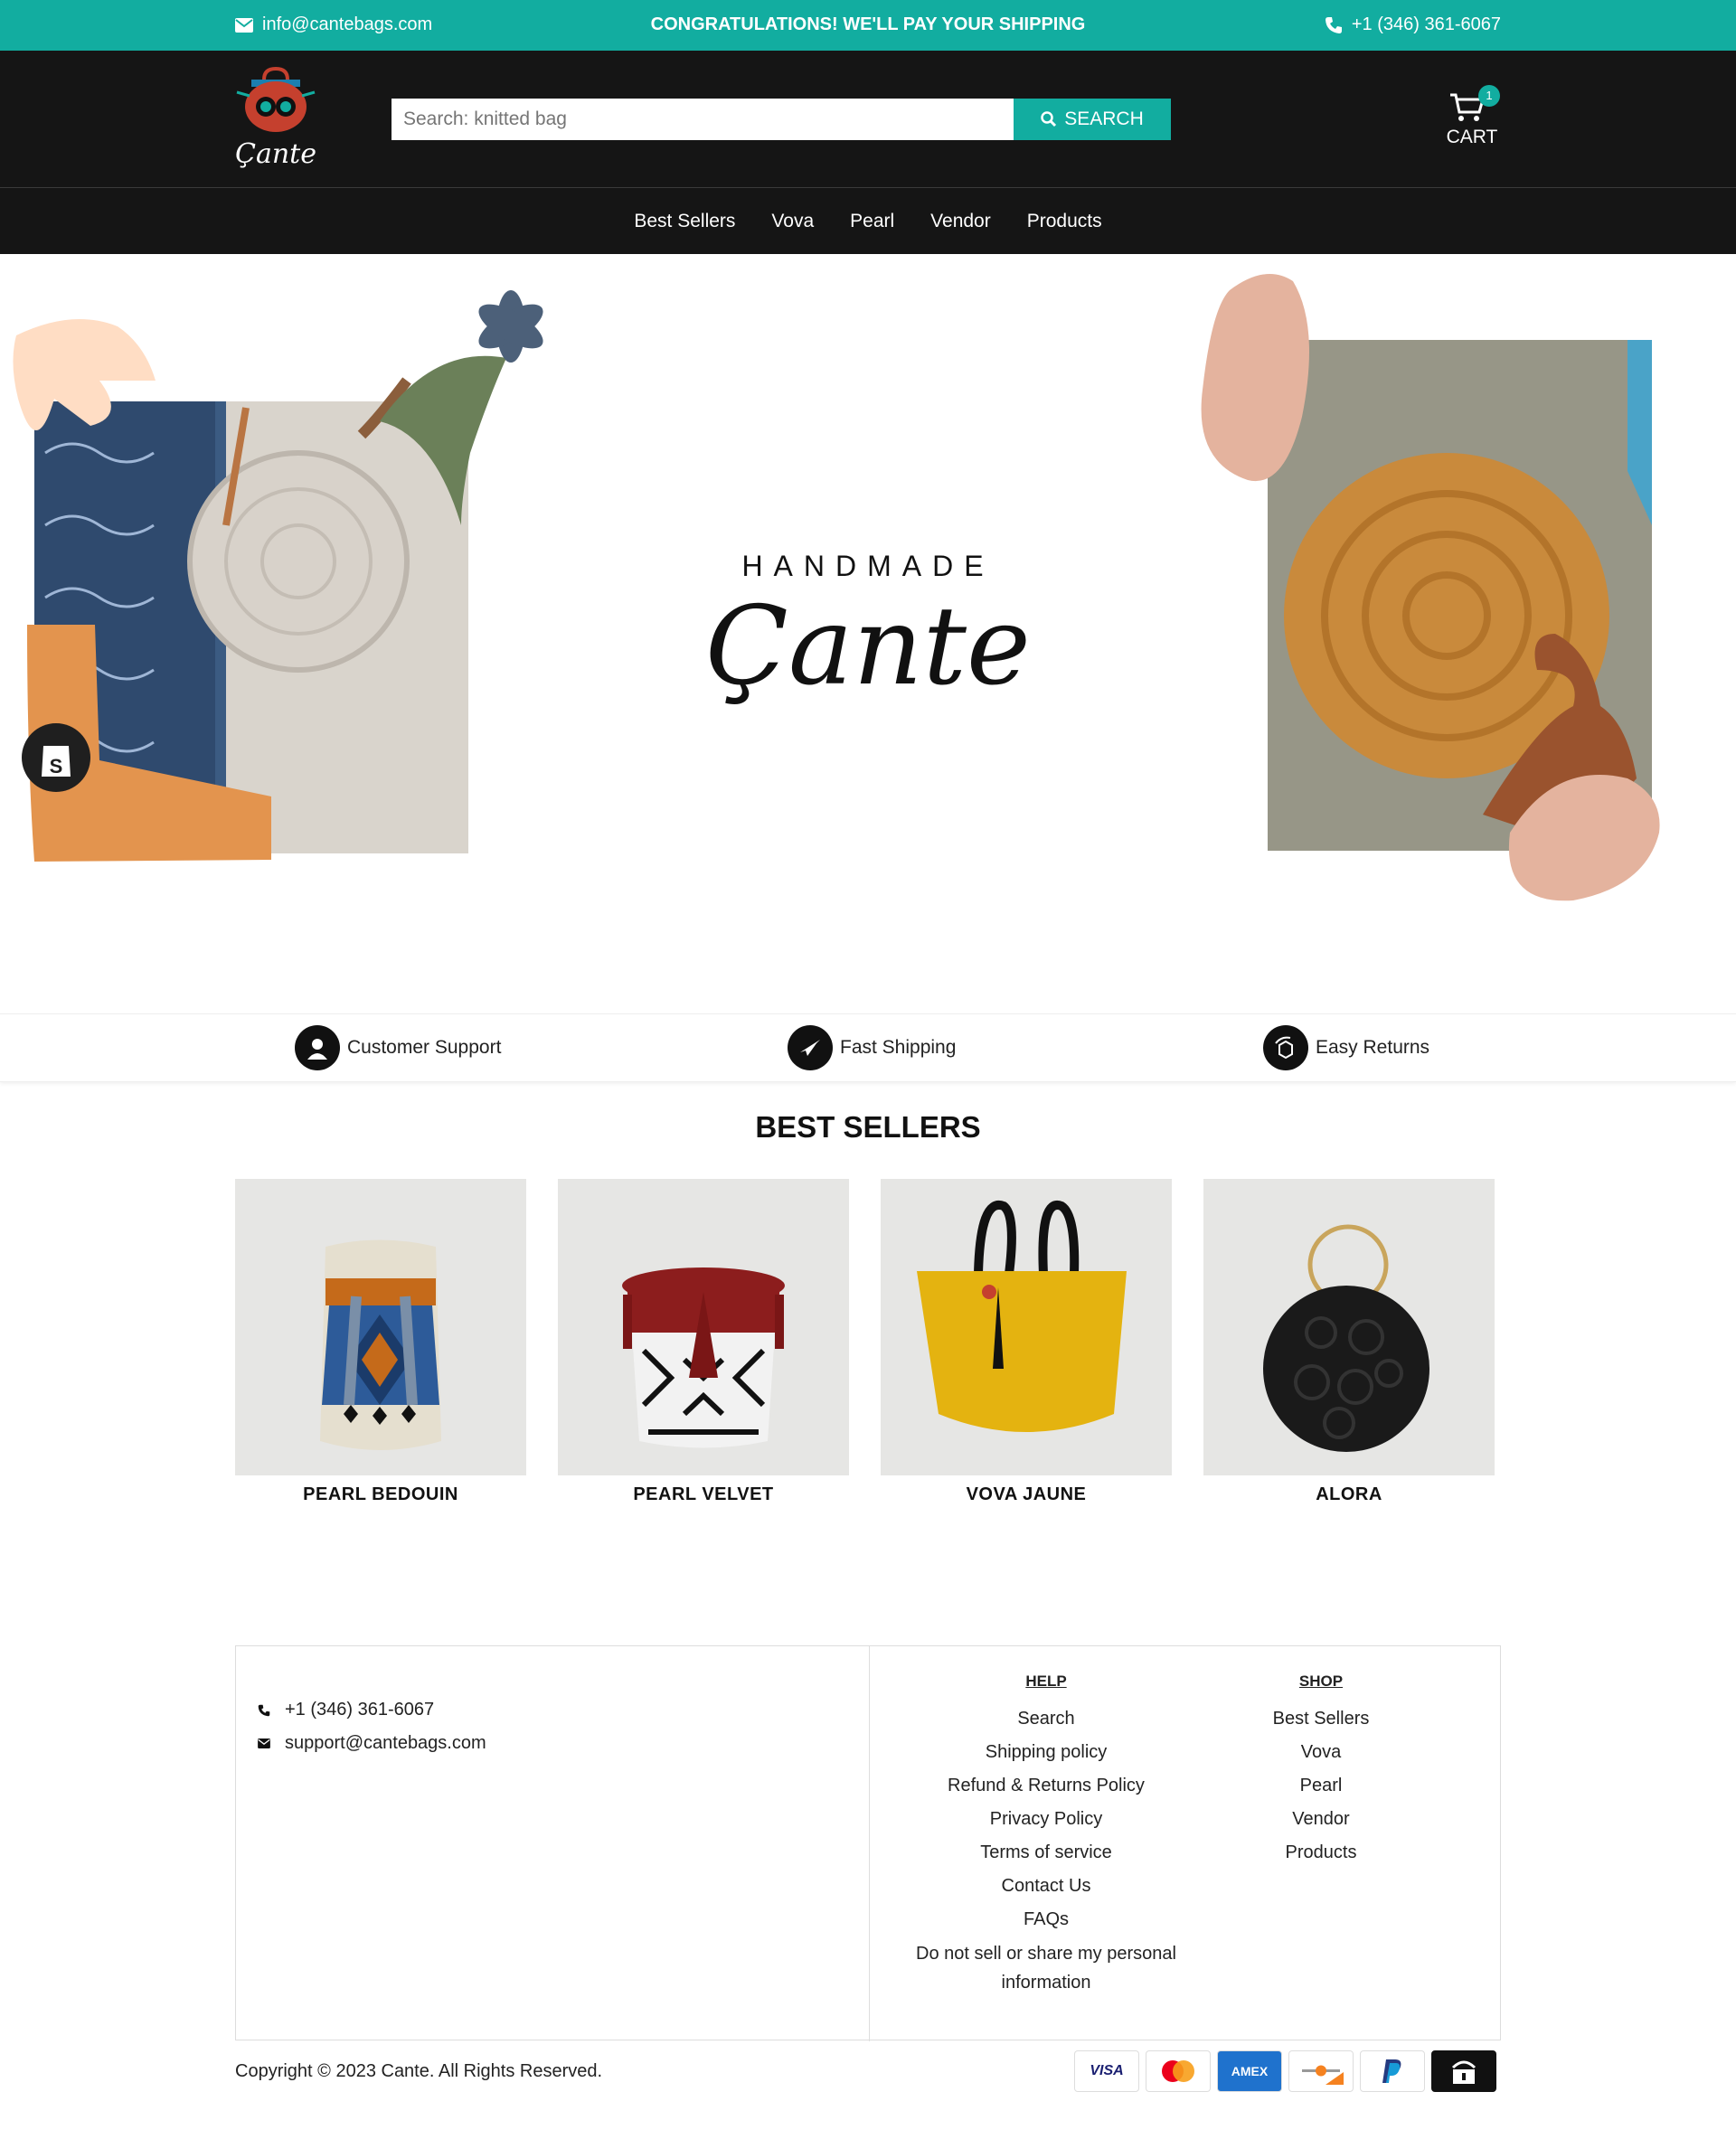 Image resolution: width=1736 pixels, height=2139 pixels. Describe the element at coordinates (1285, 1048) in the screenshot. I see `return-box-icon` at that location.